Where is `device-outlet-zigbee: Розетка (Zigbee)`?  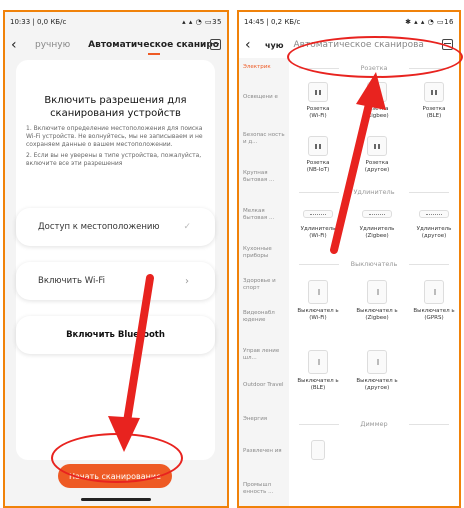 device-outlet-zigbee: Розетка (Zigbee) is located at coordinates (377, 101).